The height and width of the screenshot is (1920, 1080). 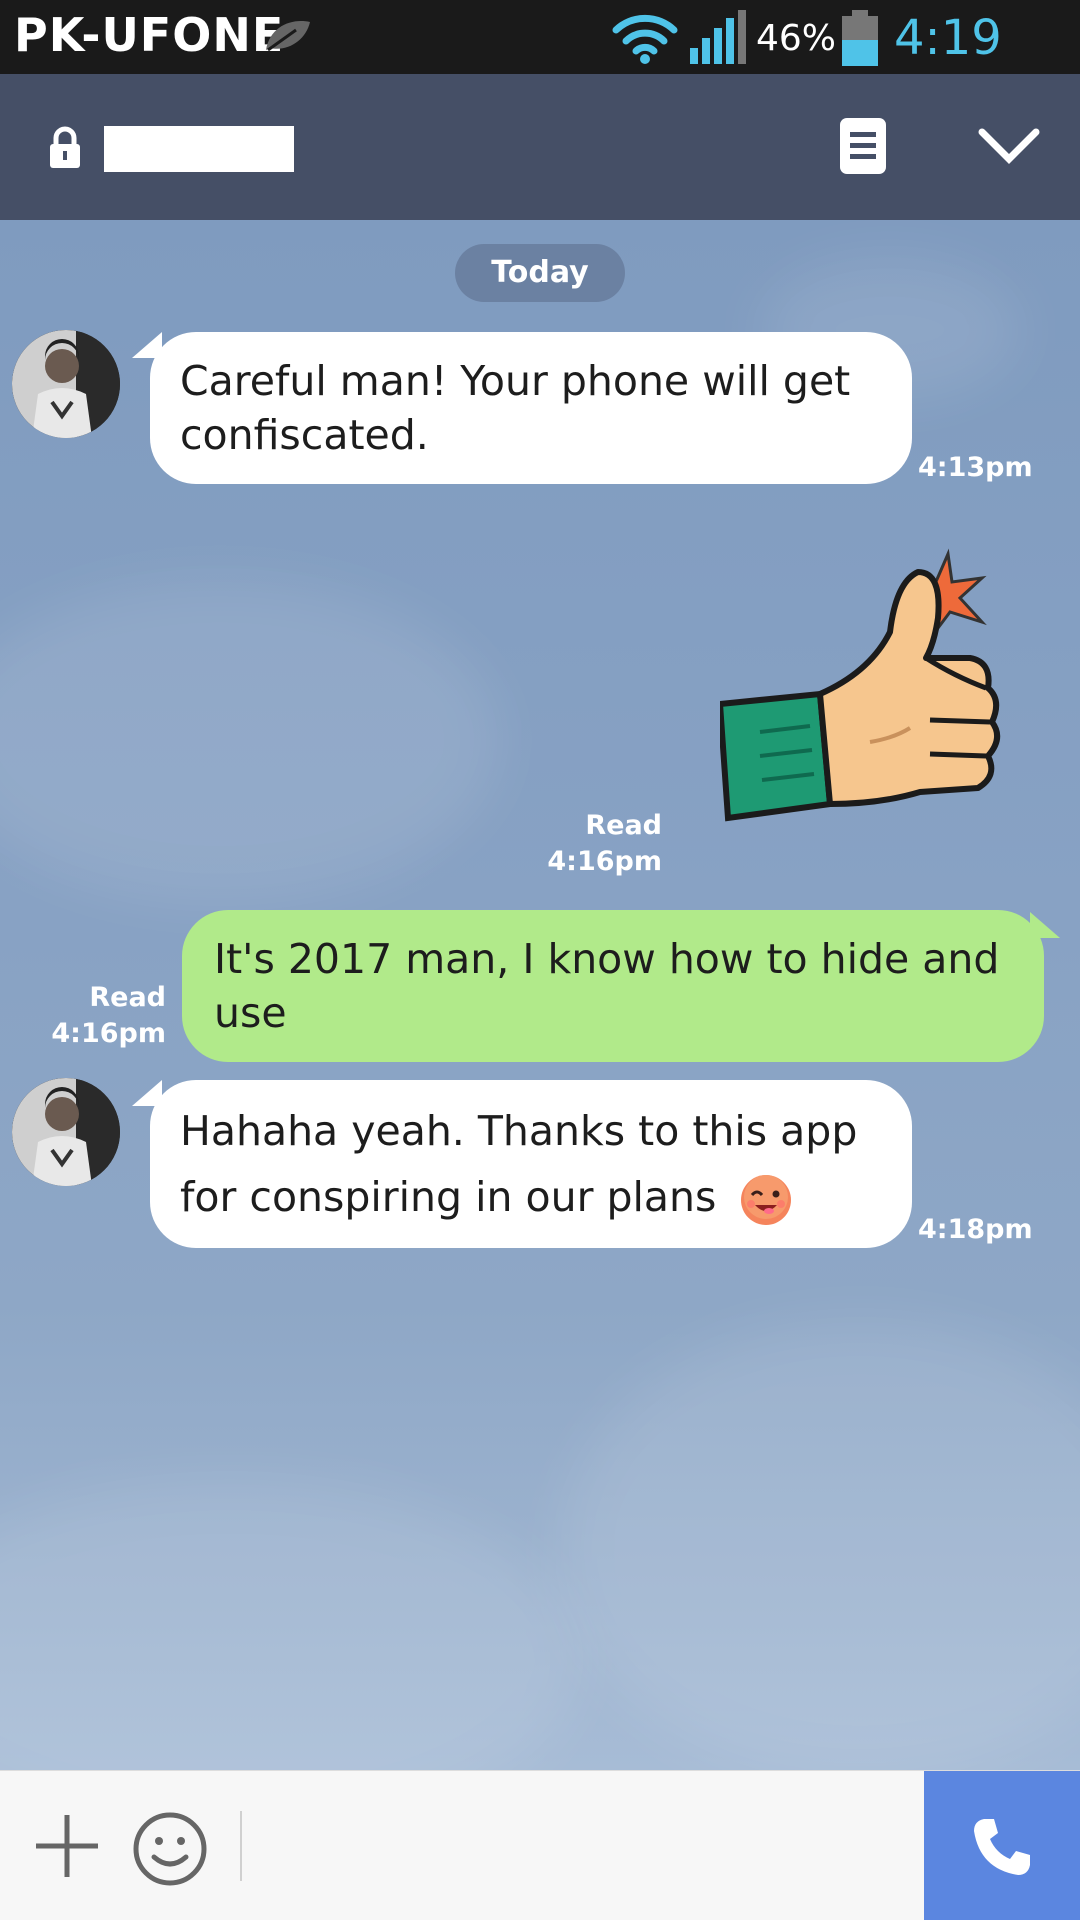 I want to click on call-button, so click(x=1002, y=1845).